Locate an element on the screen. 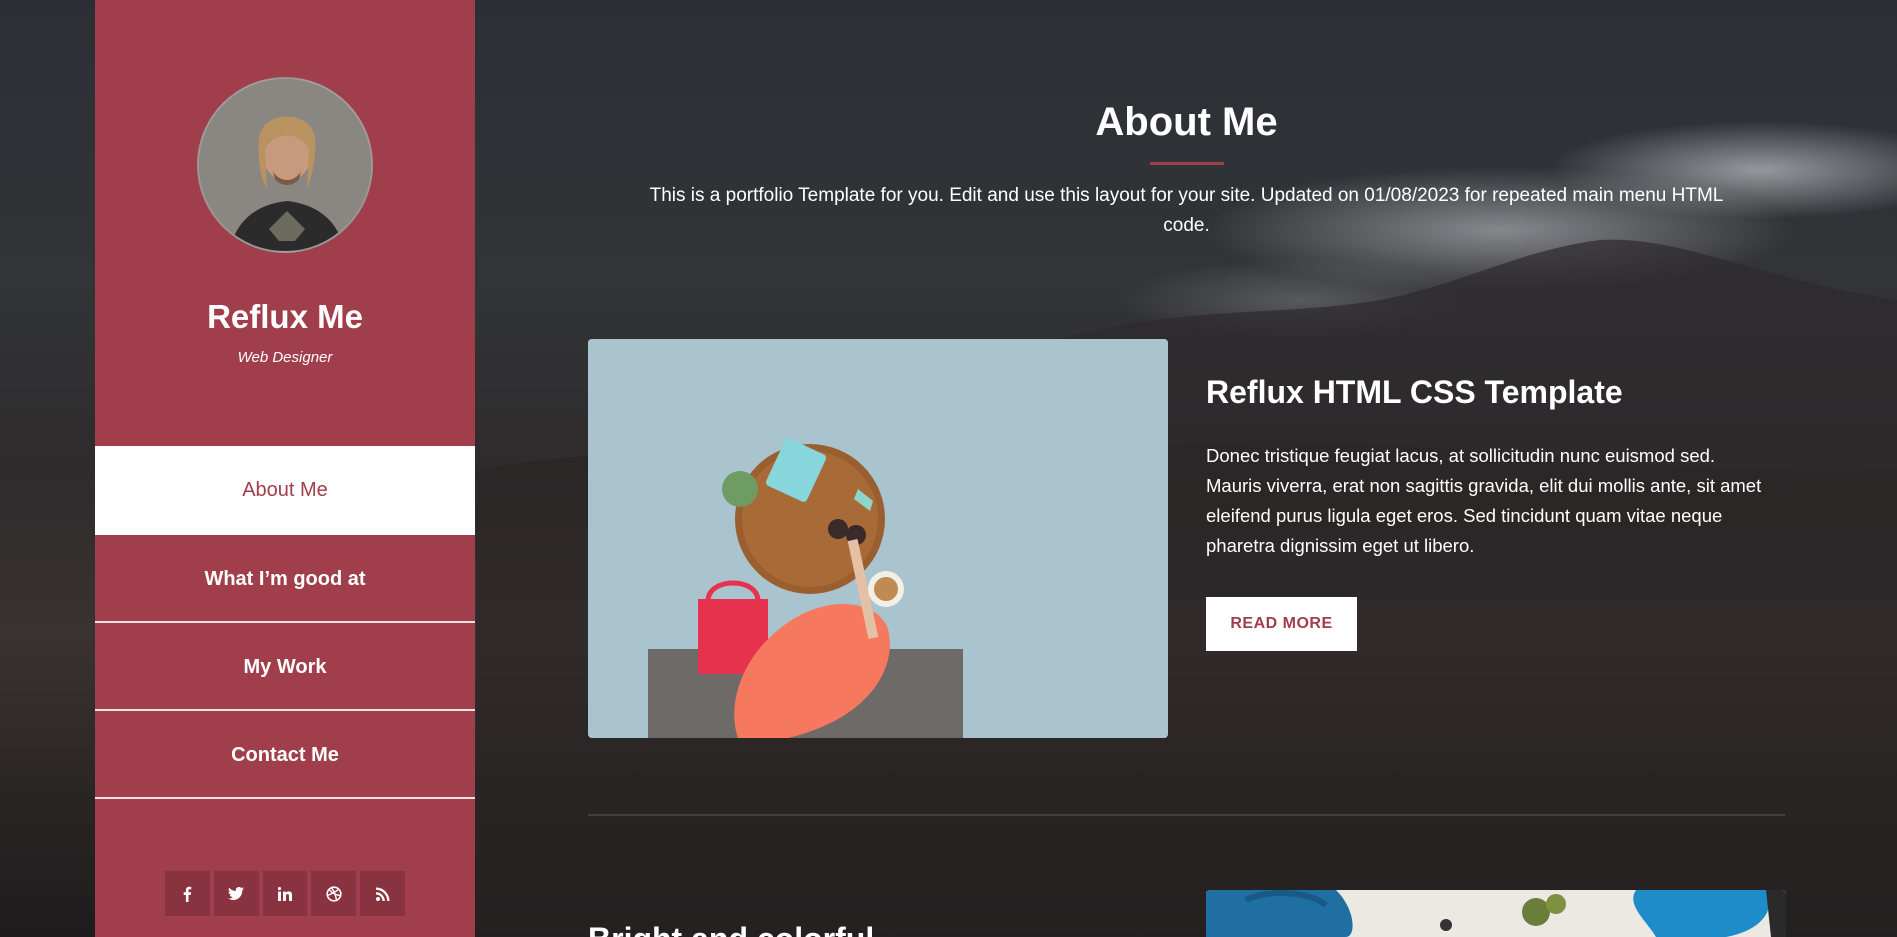 The width and height of the screenshot is (1897, 937). nav-item-my-work: My Work is located at coordinates (285, 667).